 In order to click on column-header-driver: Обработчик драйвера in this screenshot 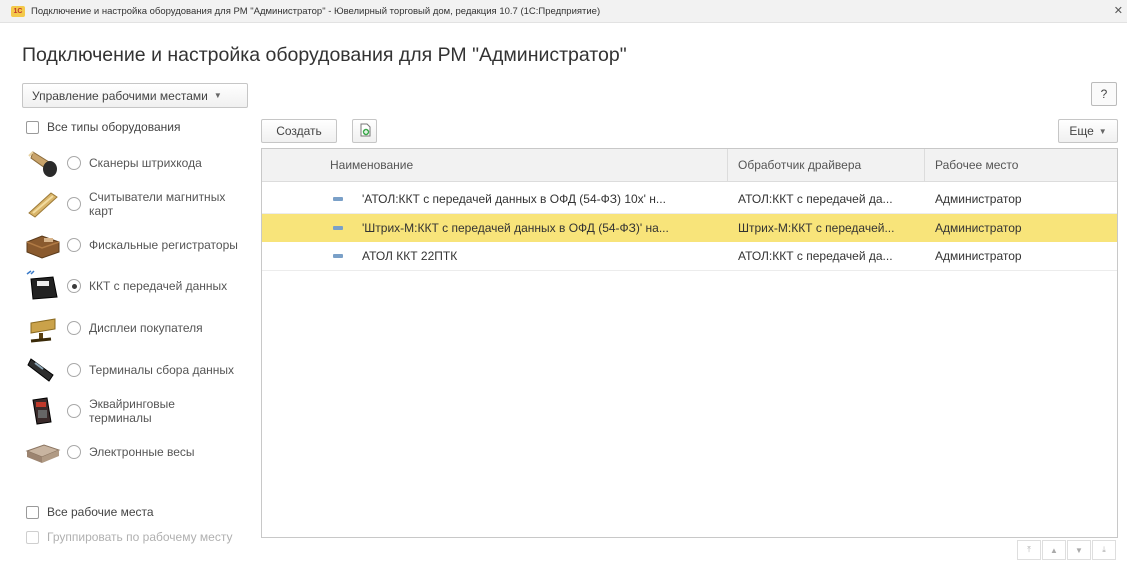, I will do `click(799, 165)`.